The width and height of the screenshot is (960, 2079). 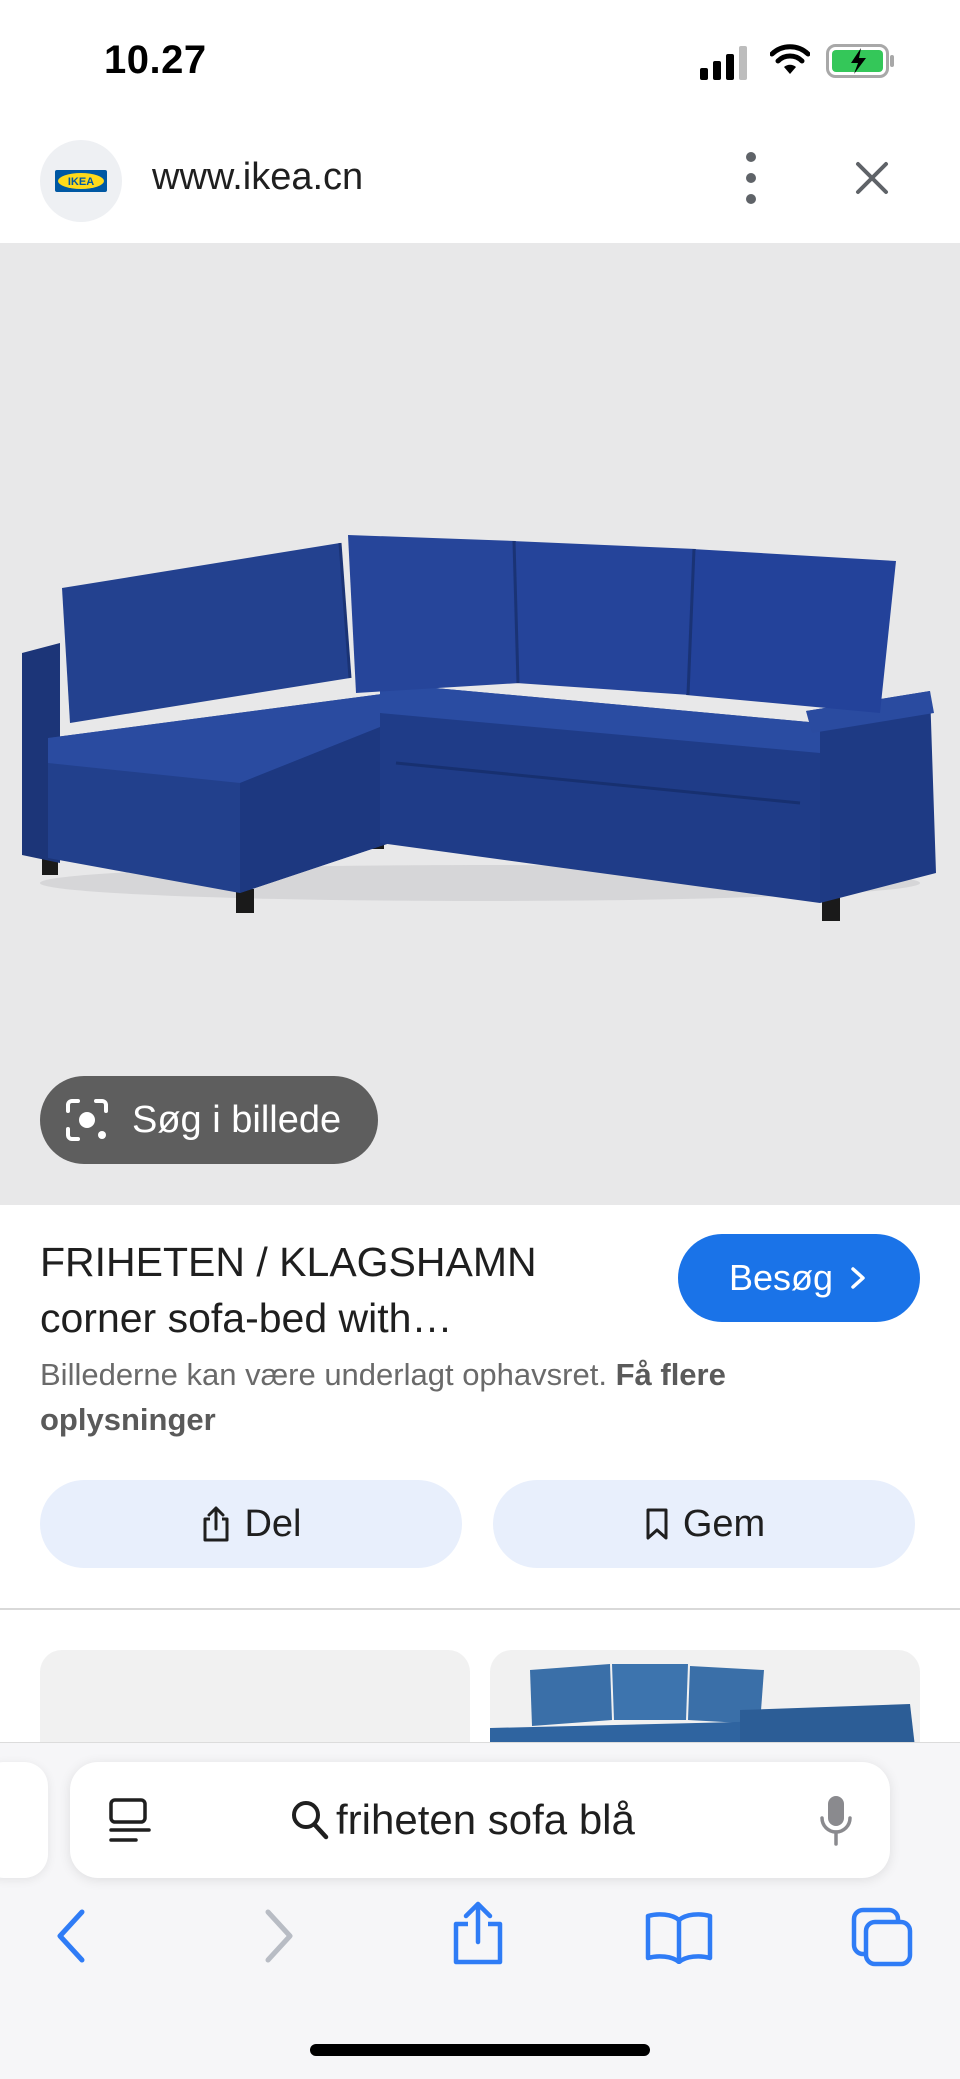 I want to click on wifi-icon, so click(x=790, y=59).